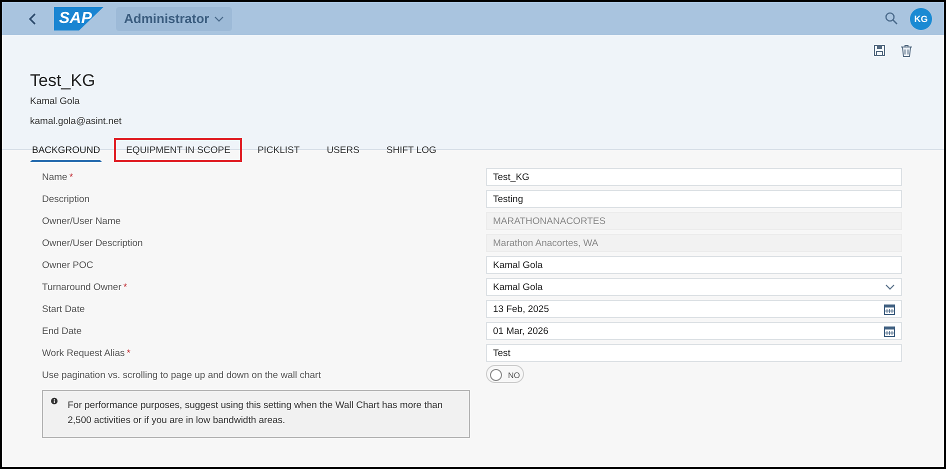  Describe the element at coordinates (343, 150) in the screenshot. I see `tab: USERS` at that location.